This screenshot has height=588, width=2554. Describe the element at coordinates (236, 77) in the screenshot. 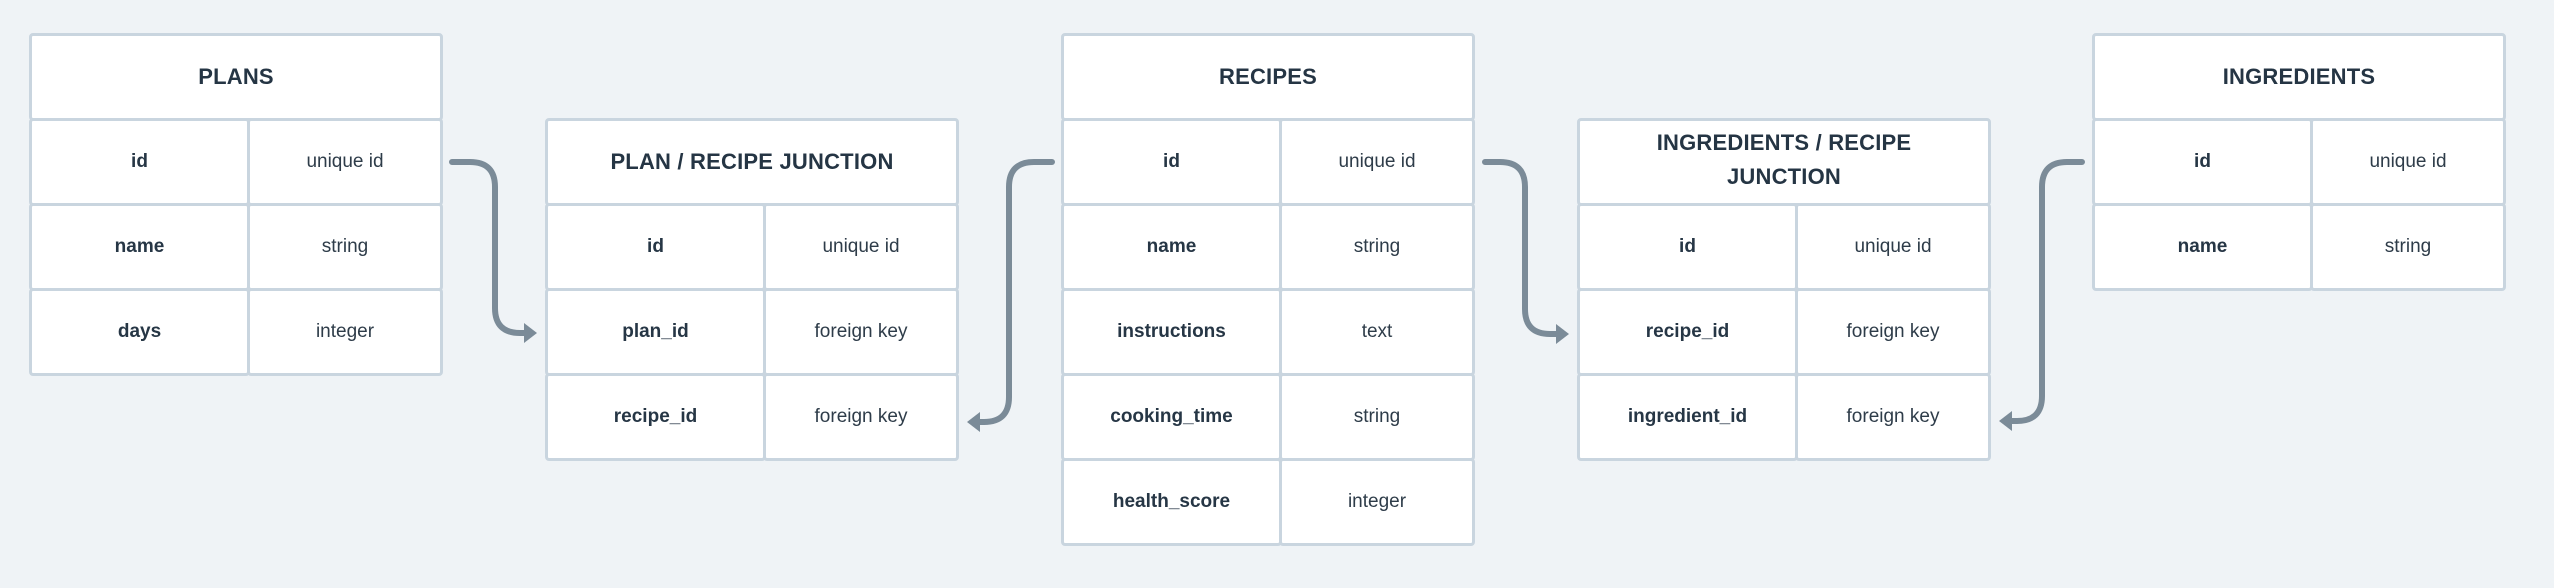

I see `table-title: PLANS` at that location.